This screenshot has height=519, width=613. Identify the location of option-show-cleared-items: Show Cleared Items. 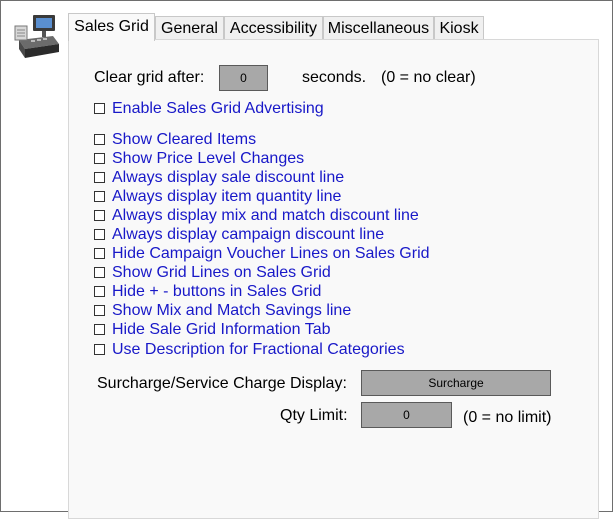
(175, 139).